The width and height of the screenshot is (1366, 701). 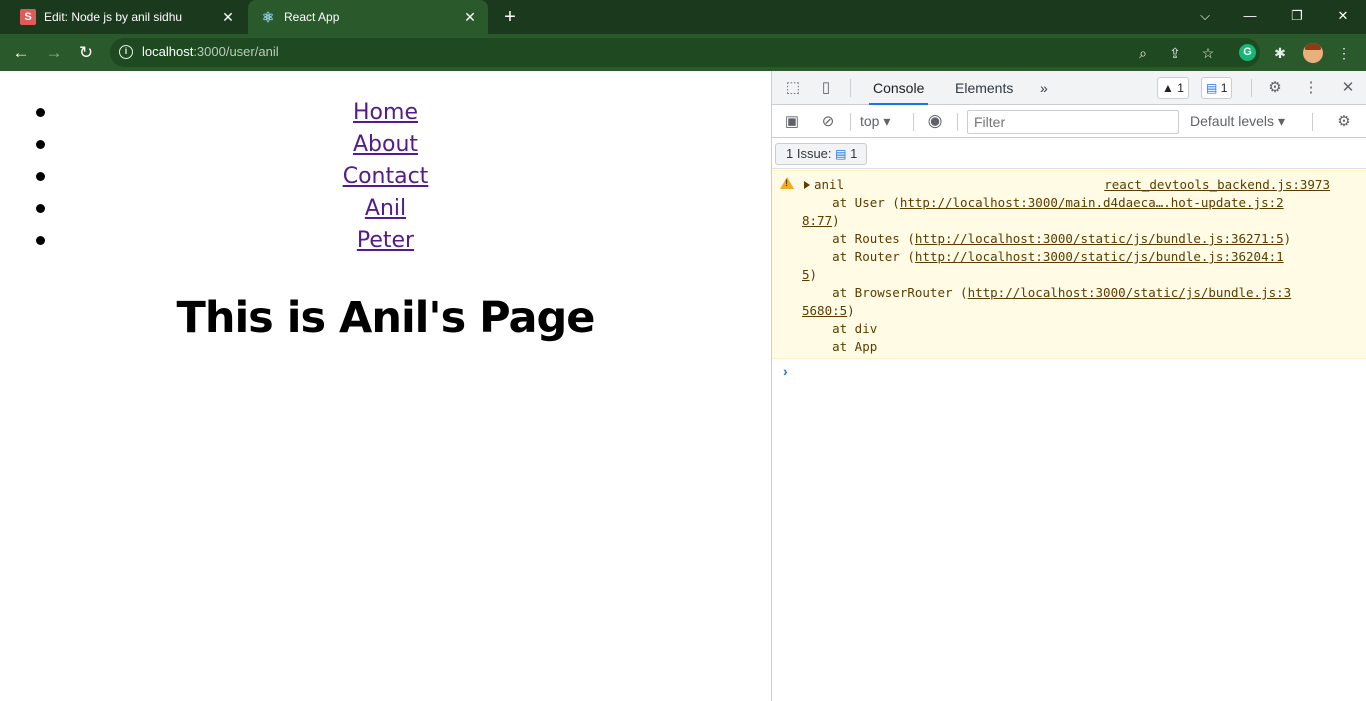 What do you see at coordinates (1073, 122) in the screenshot?
I see `filter-input` at bounding box center [1073, 122].